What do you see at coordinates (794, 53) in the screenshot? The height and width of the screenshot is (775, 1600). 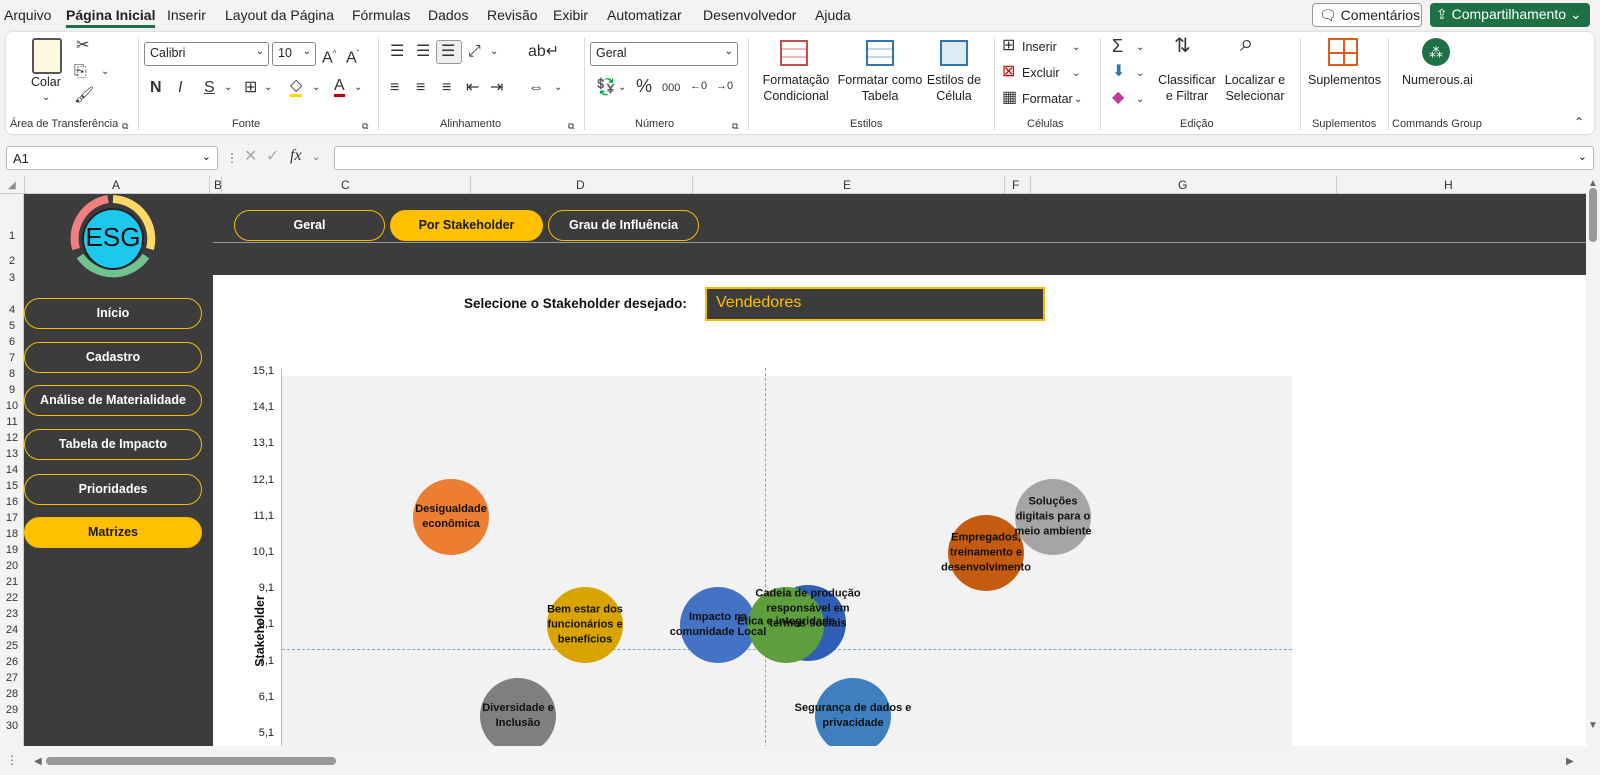 I see `conditional-formatting-icon` at bounding box center [794, 53].